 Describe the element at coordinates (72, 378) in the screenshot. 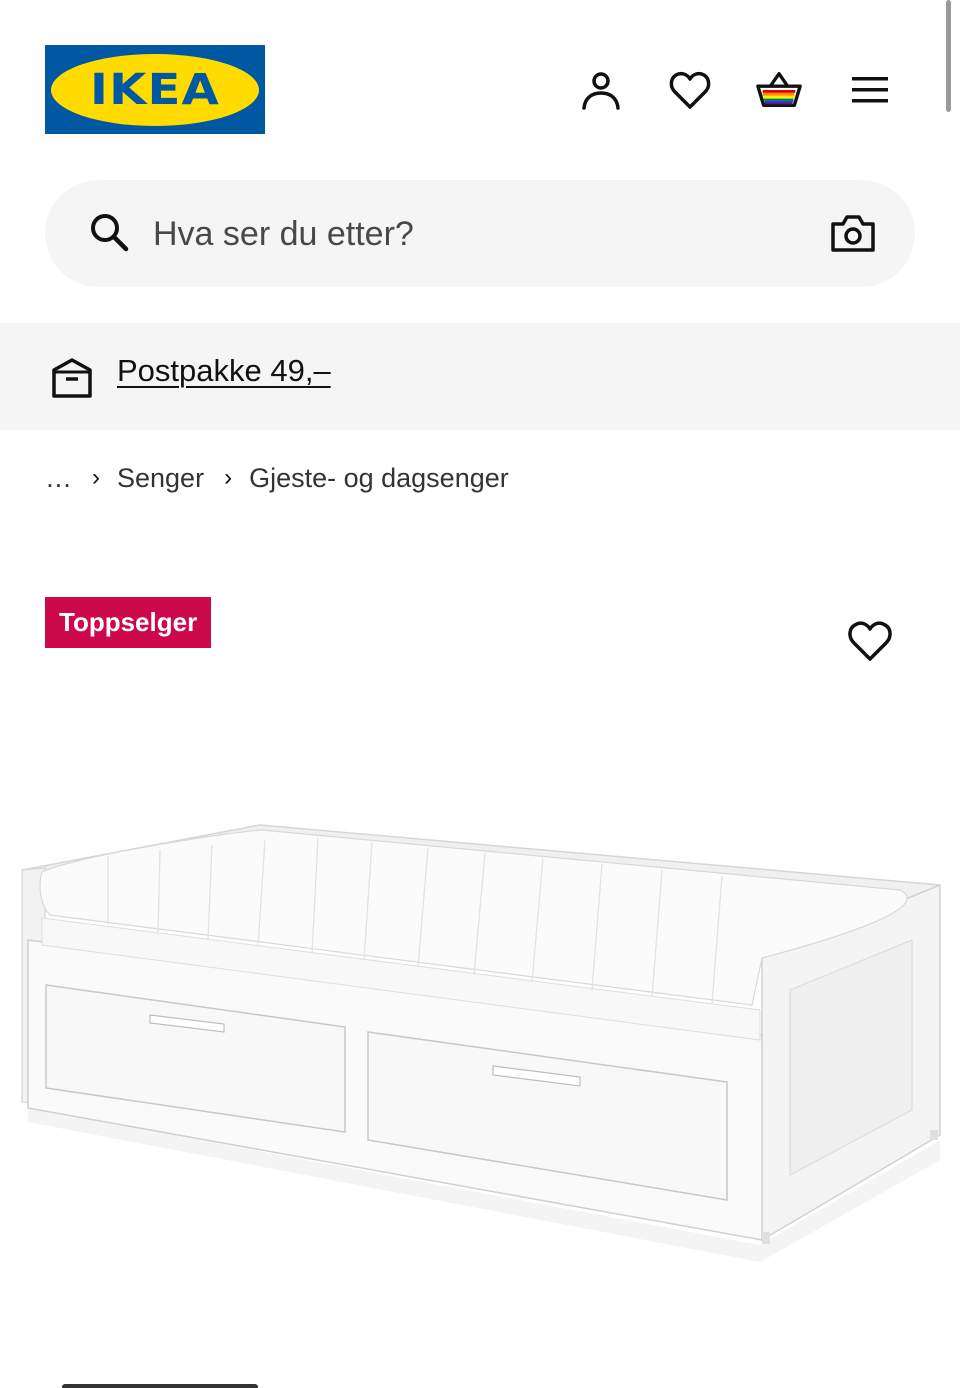

I see `parcel-box-icon` at that location.